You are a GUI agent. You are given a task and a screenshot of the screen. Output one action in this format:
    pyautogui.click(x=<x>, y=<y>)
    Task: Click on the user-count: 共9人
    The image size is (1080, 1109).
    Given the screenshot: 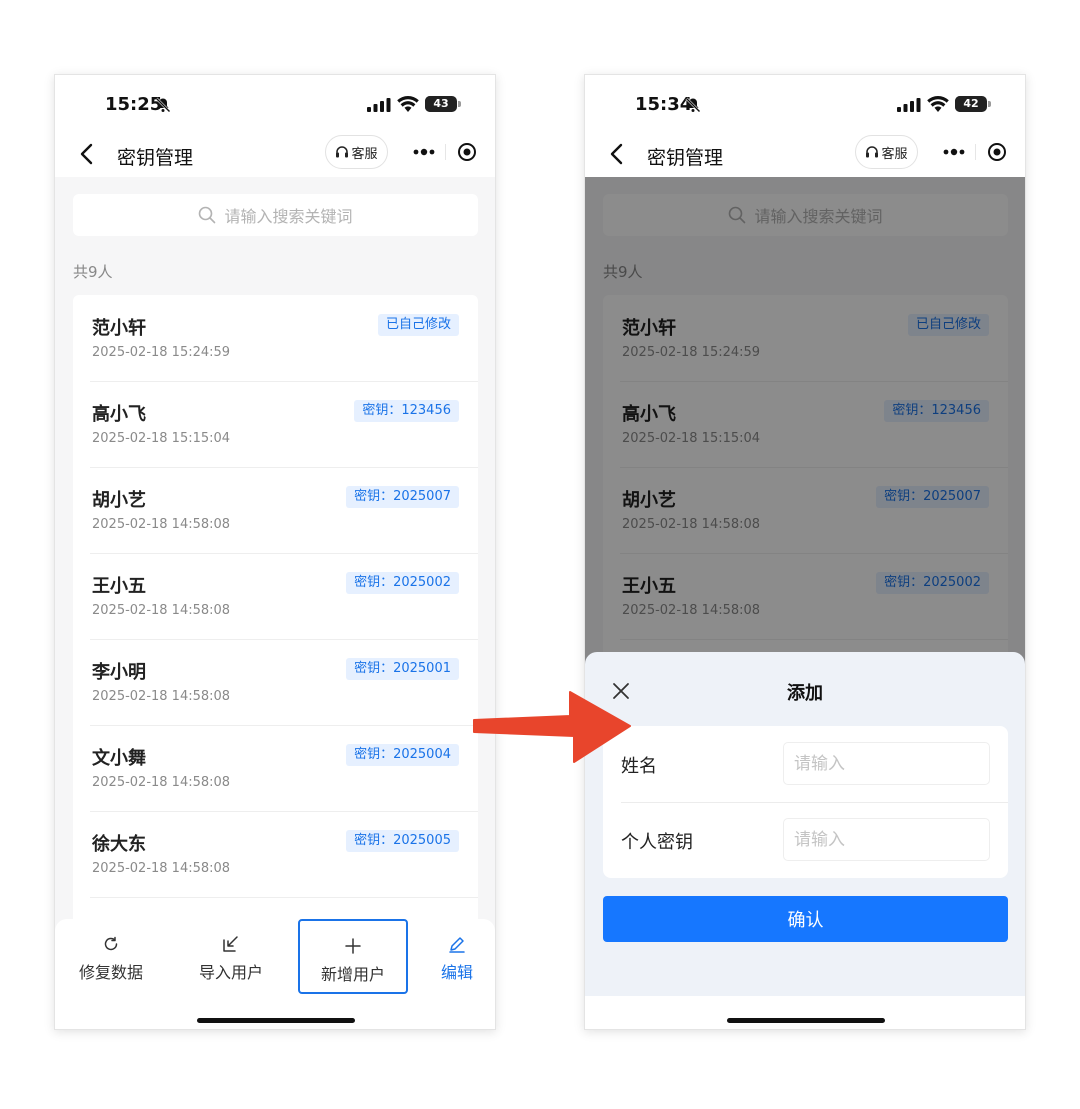 What is the action you would take?
    pyautogui.click(x=93, y=272)
    